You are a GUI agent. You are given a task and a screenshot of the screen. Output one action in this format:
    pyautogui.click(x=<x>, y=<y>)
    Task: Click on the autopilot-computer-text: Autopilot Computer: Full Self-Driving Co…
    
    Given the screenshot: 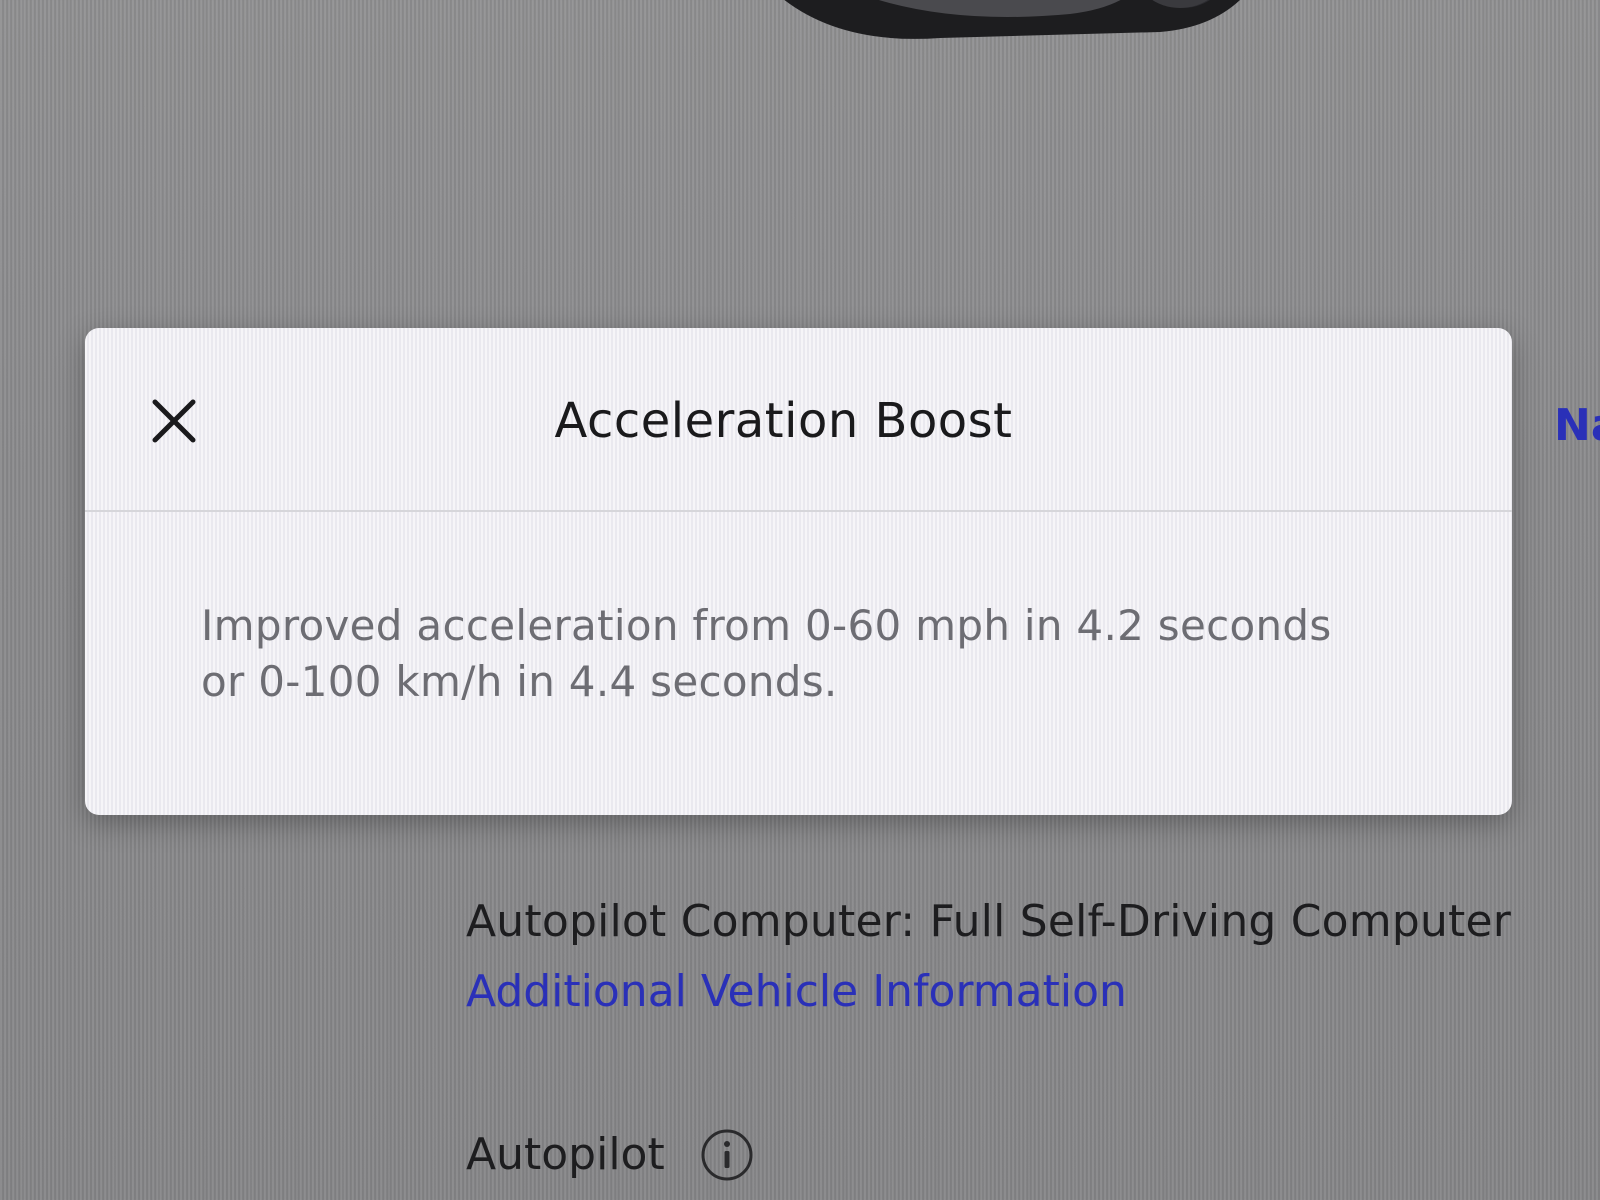 What is the action you would take?
    pyautogui.click(x=989, y=921)
    